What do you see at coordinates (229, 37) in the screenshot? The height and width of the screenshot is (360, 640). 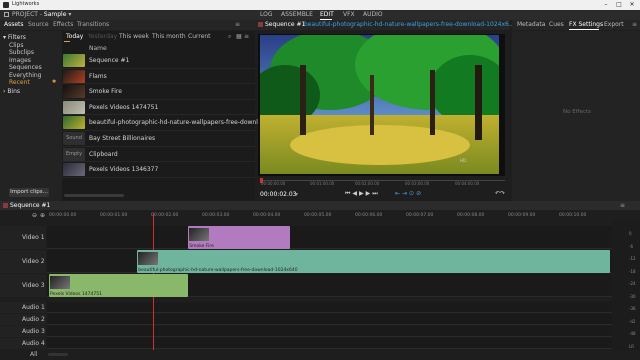 I see `search-icon: ⌕` at bounding box center [229, 37].